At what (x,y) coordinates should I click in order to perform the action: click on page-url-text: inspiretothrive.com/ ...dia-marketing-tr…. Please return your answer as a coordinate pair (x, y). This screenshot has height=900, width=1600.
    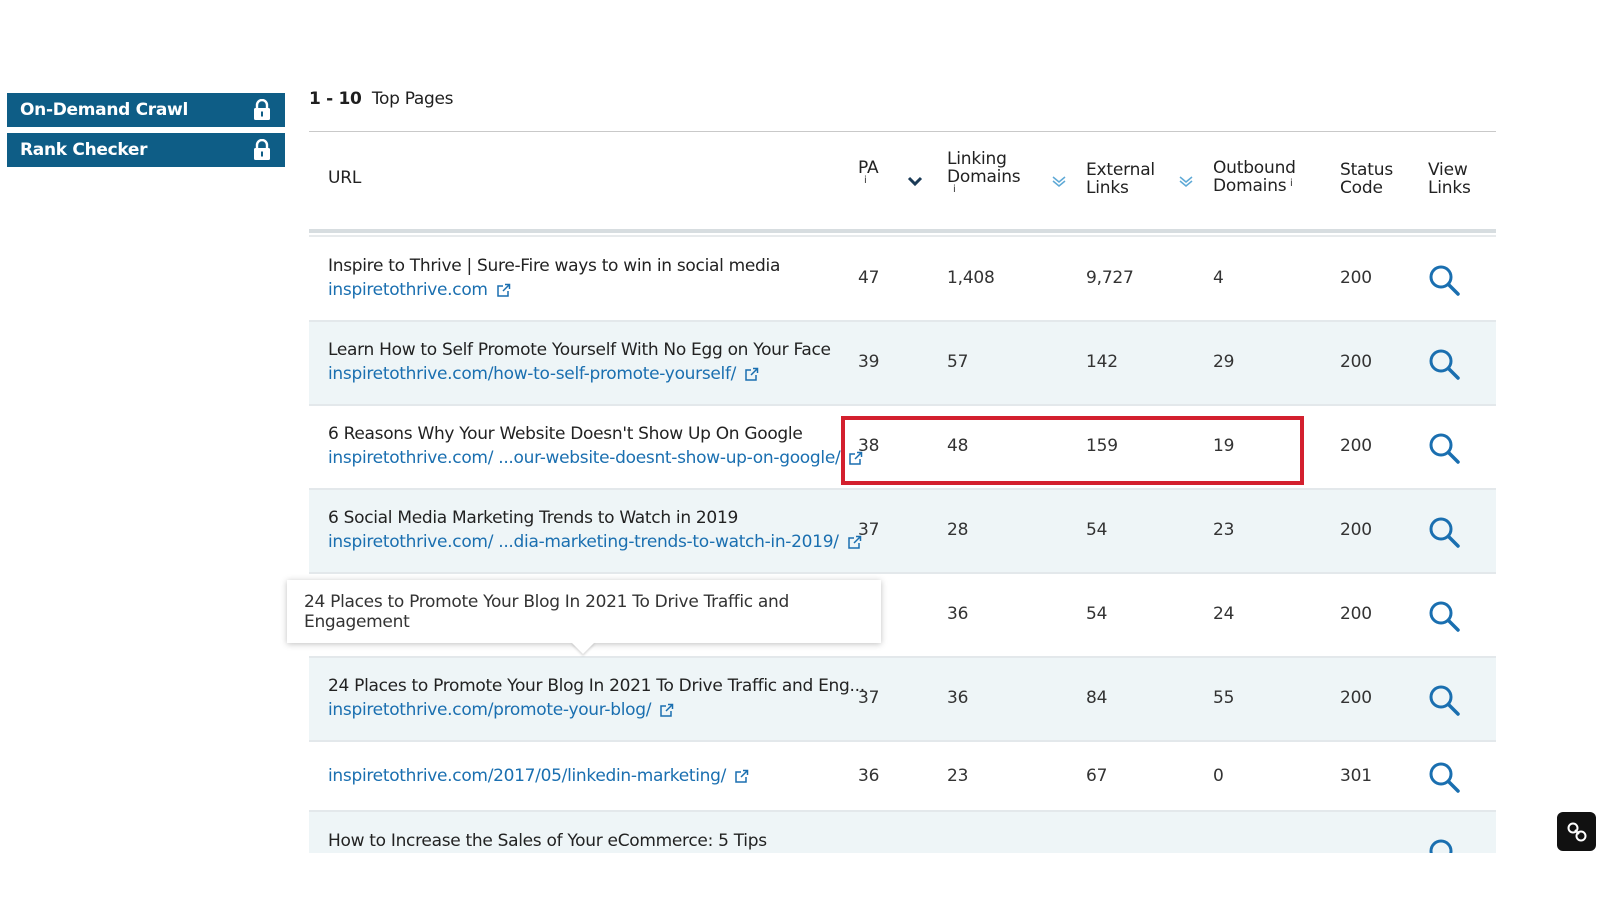
    Looking at the image, I should click on (583, 542).